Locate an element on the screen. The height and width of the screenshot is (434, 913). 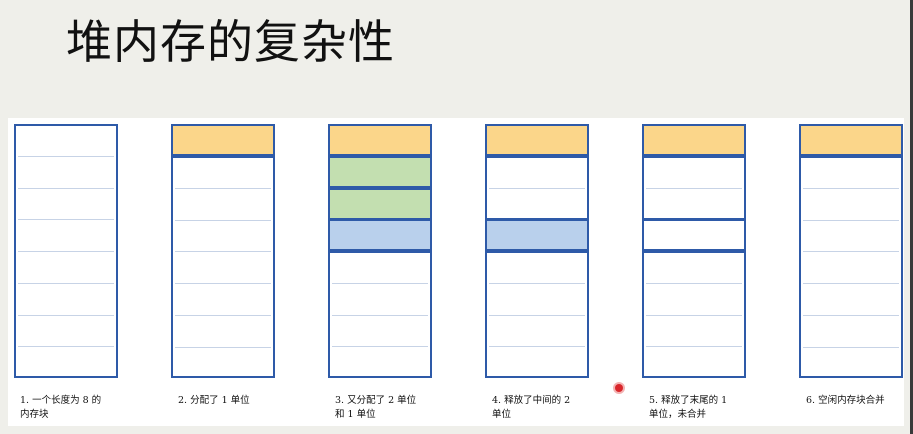
caption-step-5: 5. 释放了末尾的 1 单位，未合并 is located at coordinates (688, 407).